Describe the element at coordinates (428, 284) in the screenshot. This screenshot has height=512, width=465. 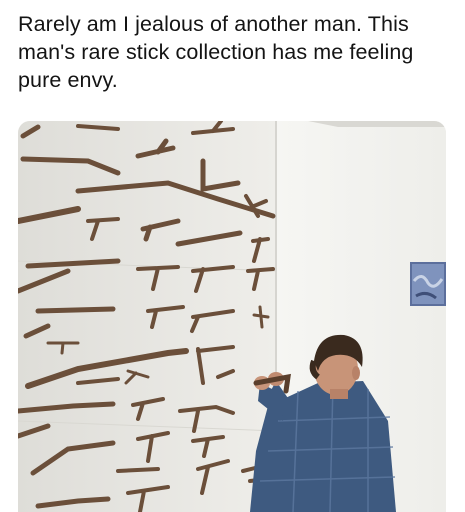
I see `small-painting` at that location.